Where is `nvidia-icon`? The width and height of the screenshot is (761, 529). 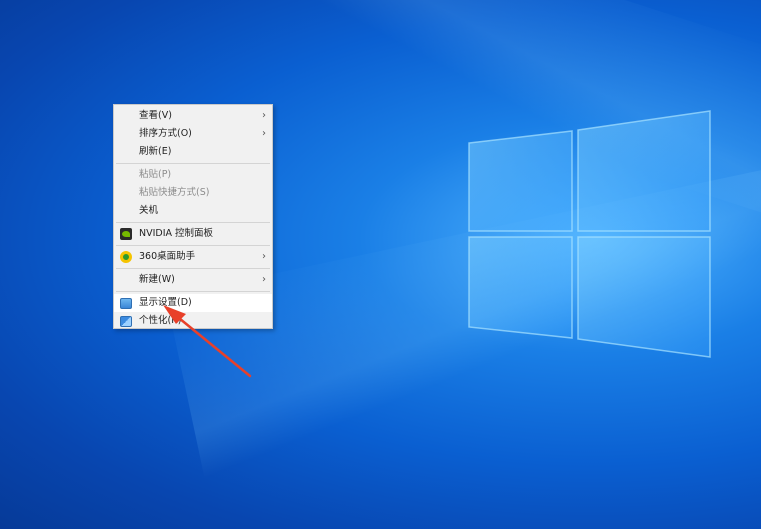
nvidia-icon is located at coordinates (126, 234).